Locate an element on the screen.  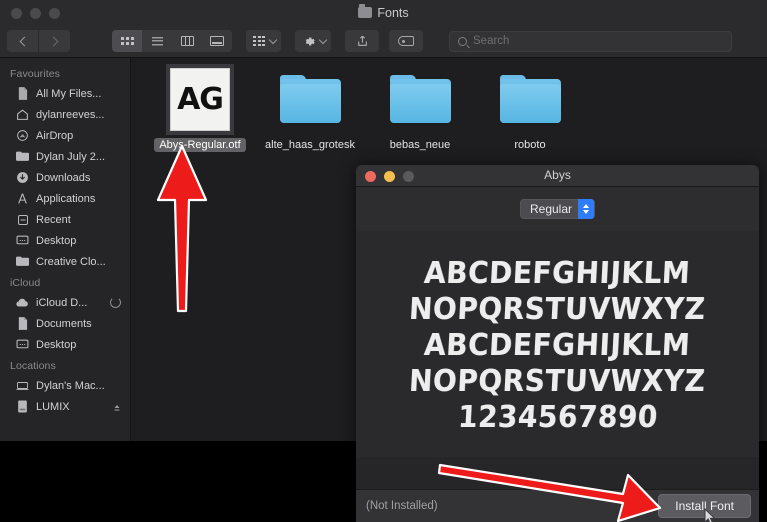
download-icon is located at coordinates (22, 177).